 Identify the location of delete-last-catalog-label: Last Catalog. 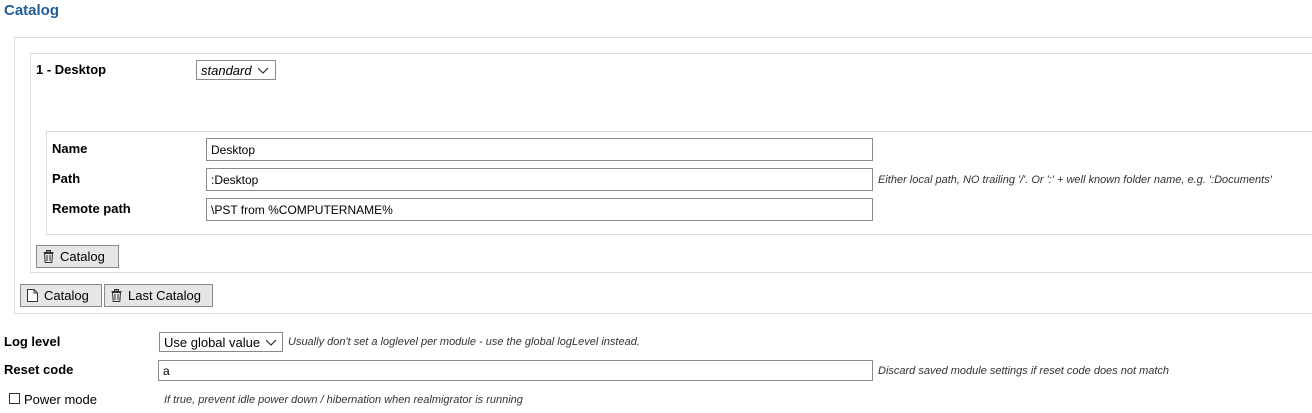
(164, 295).